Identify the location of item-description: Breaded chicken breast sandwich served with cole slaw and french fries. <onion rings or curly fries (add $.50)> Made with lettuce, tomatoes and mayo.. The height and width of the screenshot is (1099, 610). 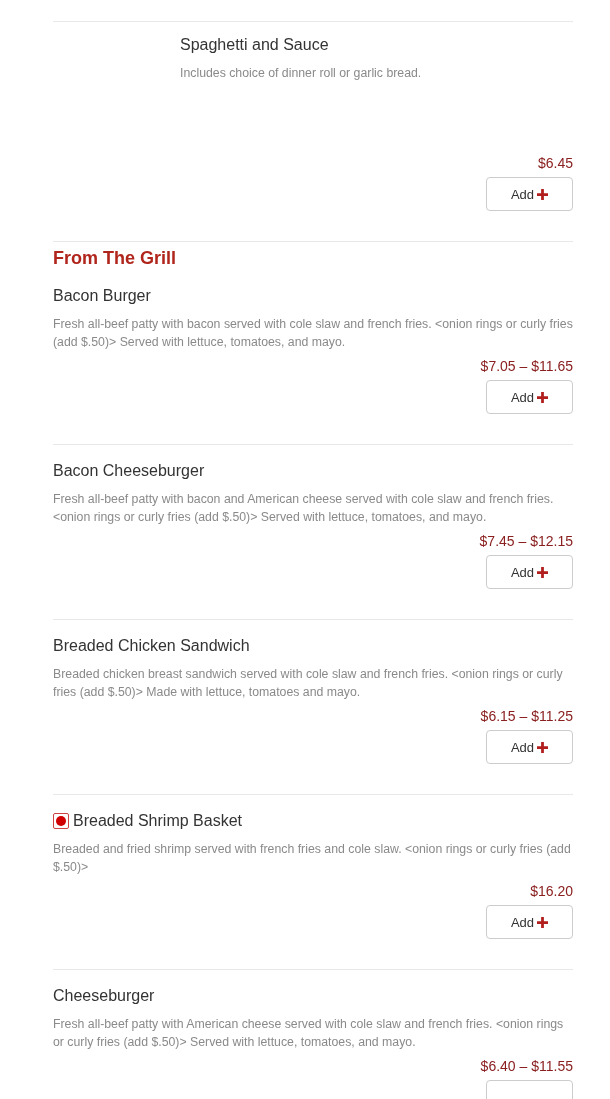
(308, 683).